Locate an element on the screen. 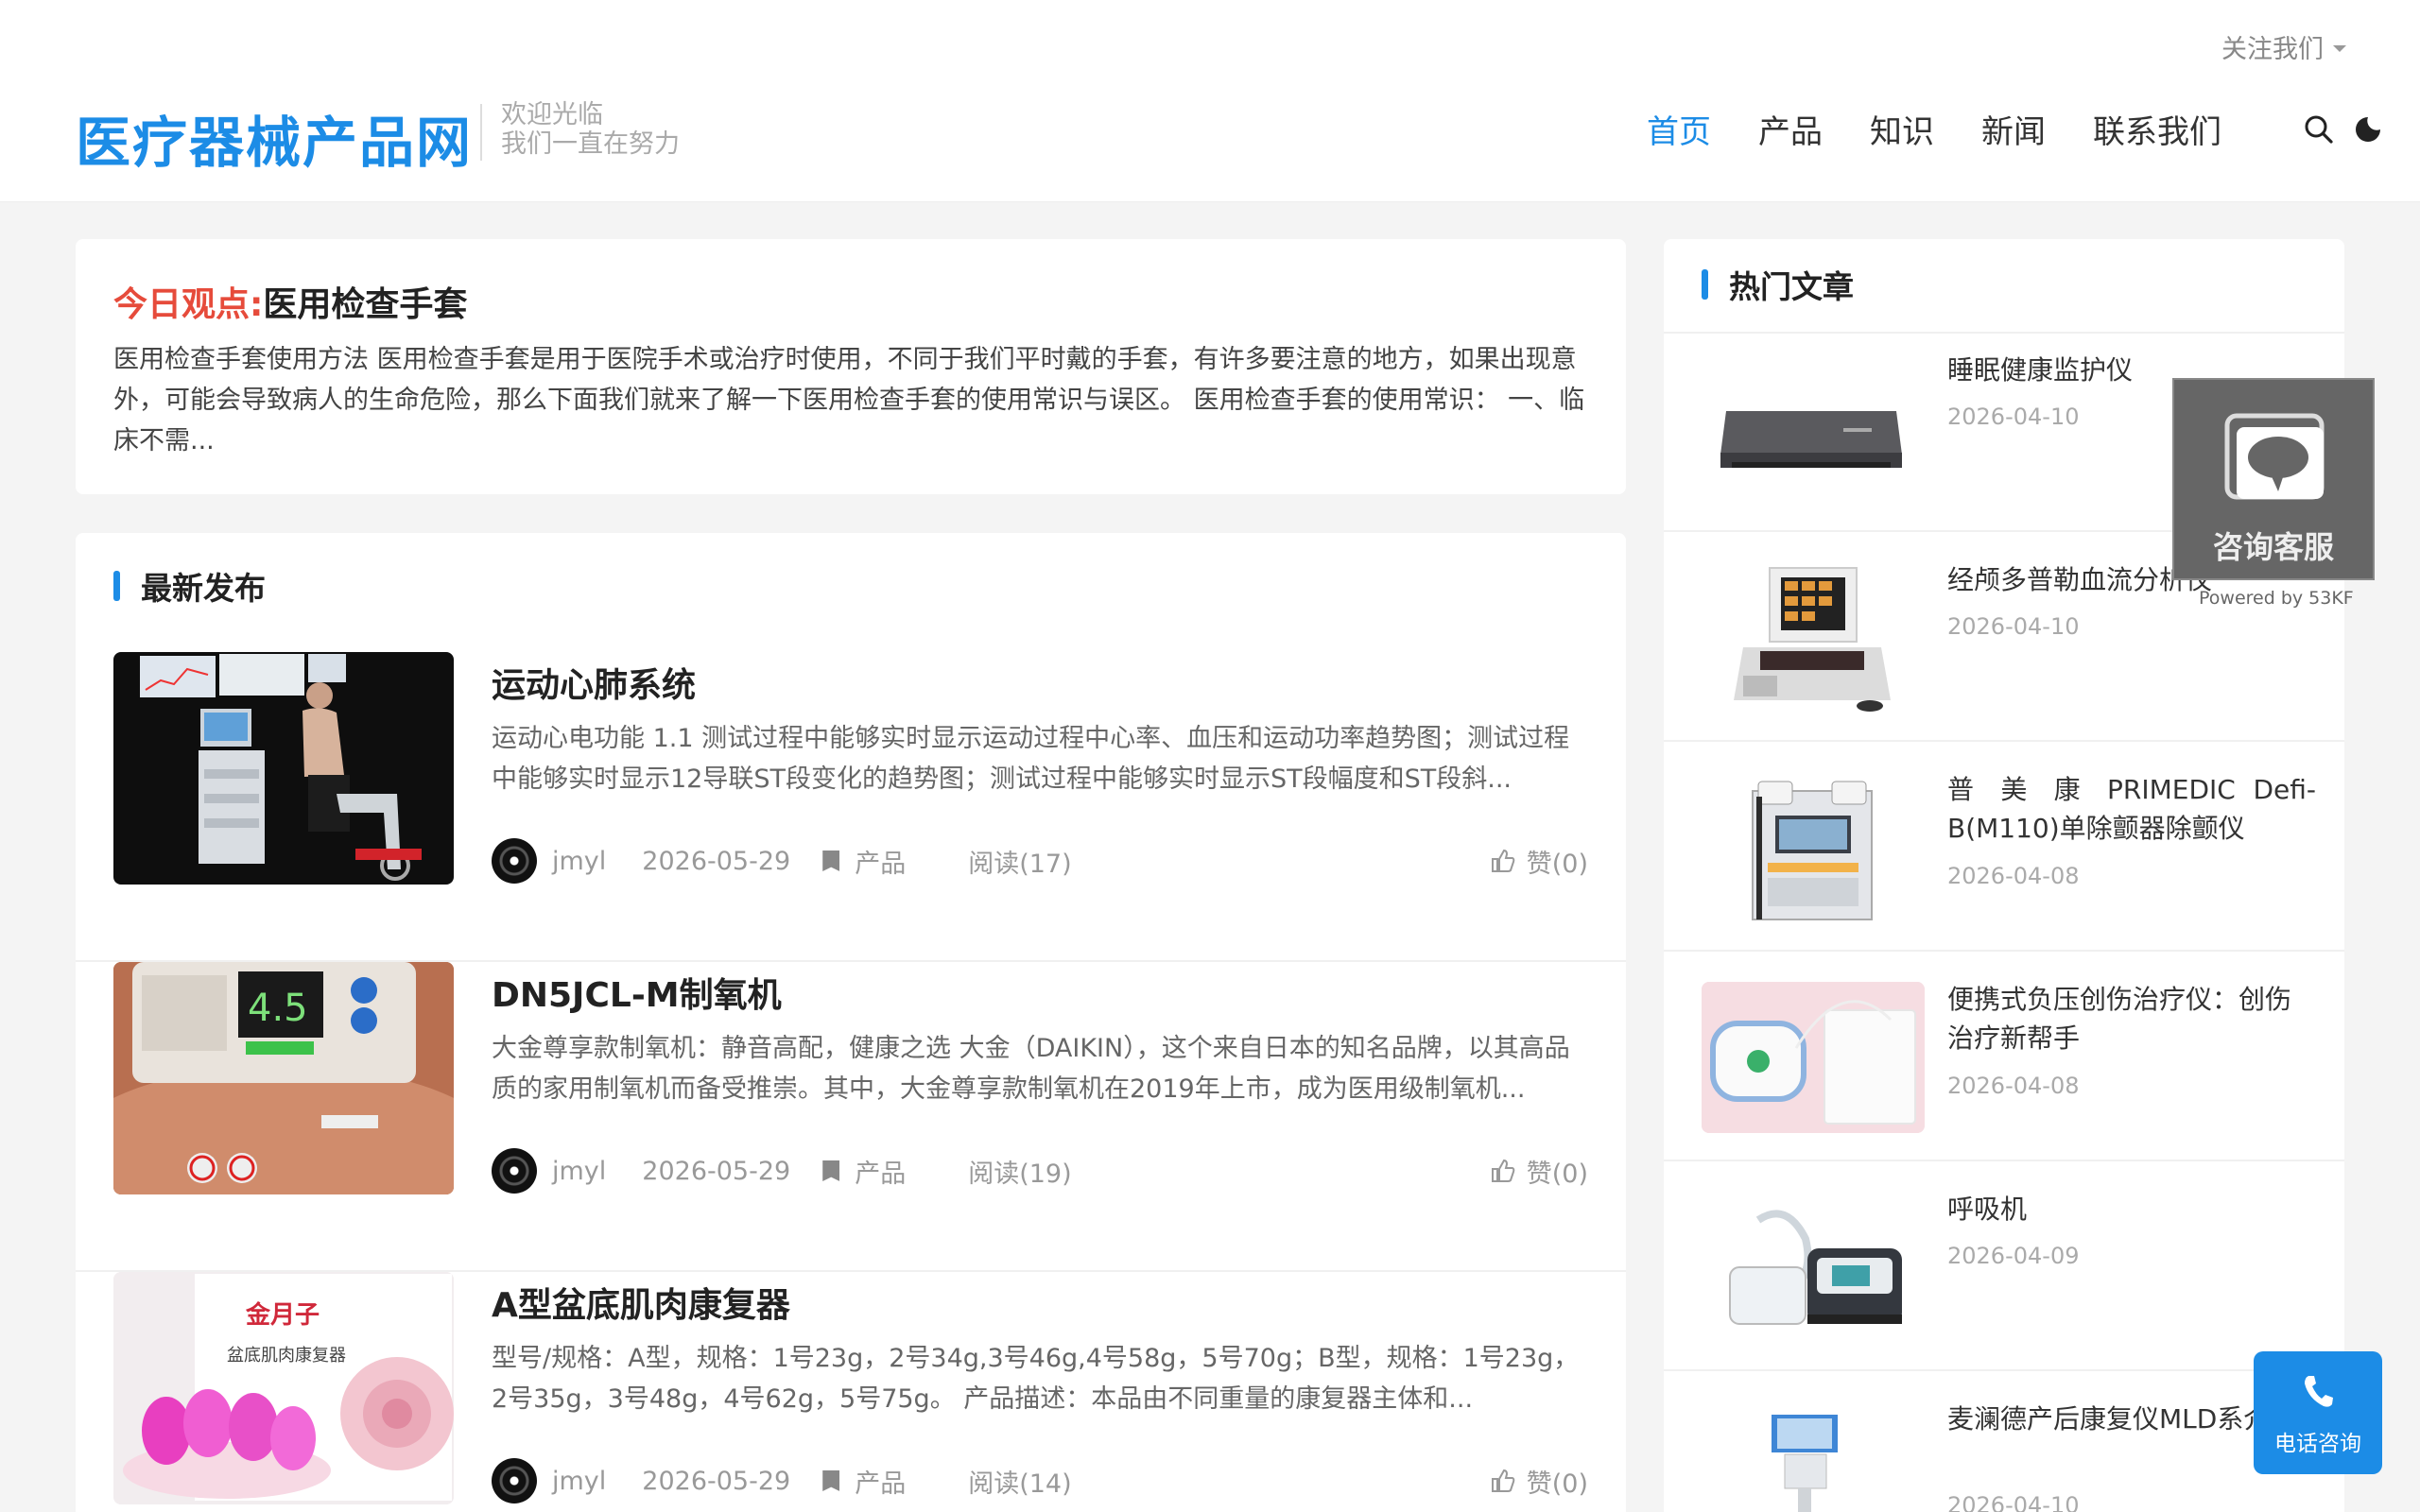 This screenshot has width=2420, height=1512. post-meta: jmyl 2026-05-29 产品 阅读(19) 赞(0) is located at coordinates (1040, 1170).